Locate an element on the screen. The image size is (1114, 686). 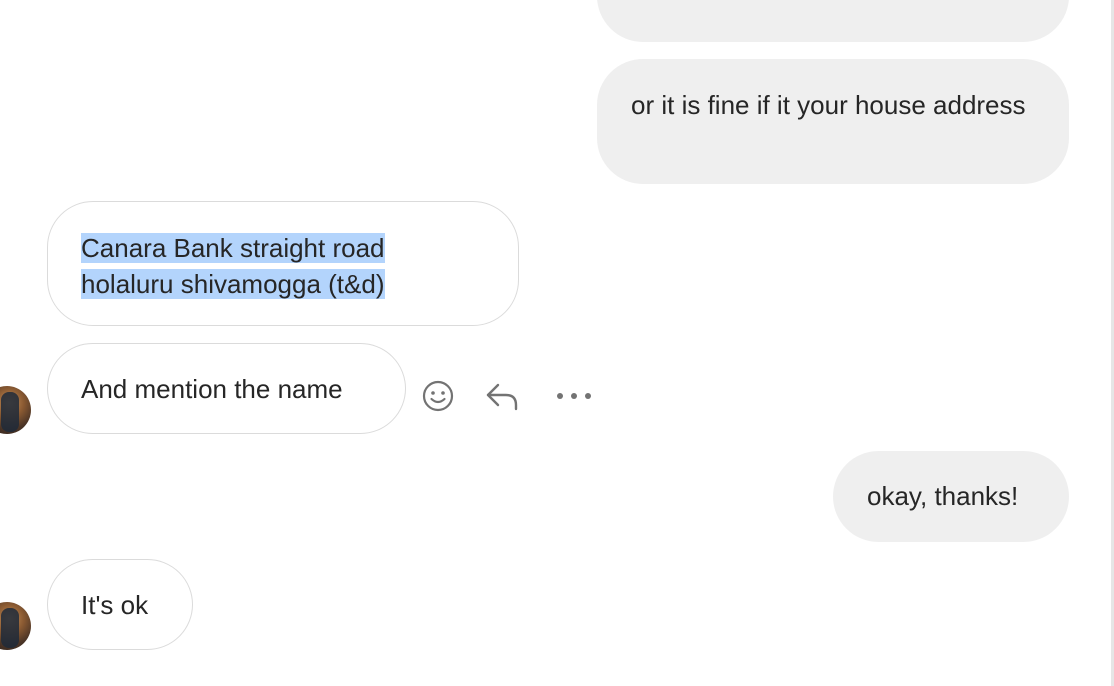
reply-button is located at coordinates (502, 396).